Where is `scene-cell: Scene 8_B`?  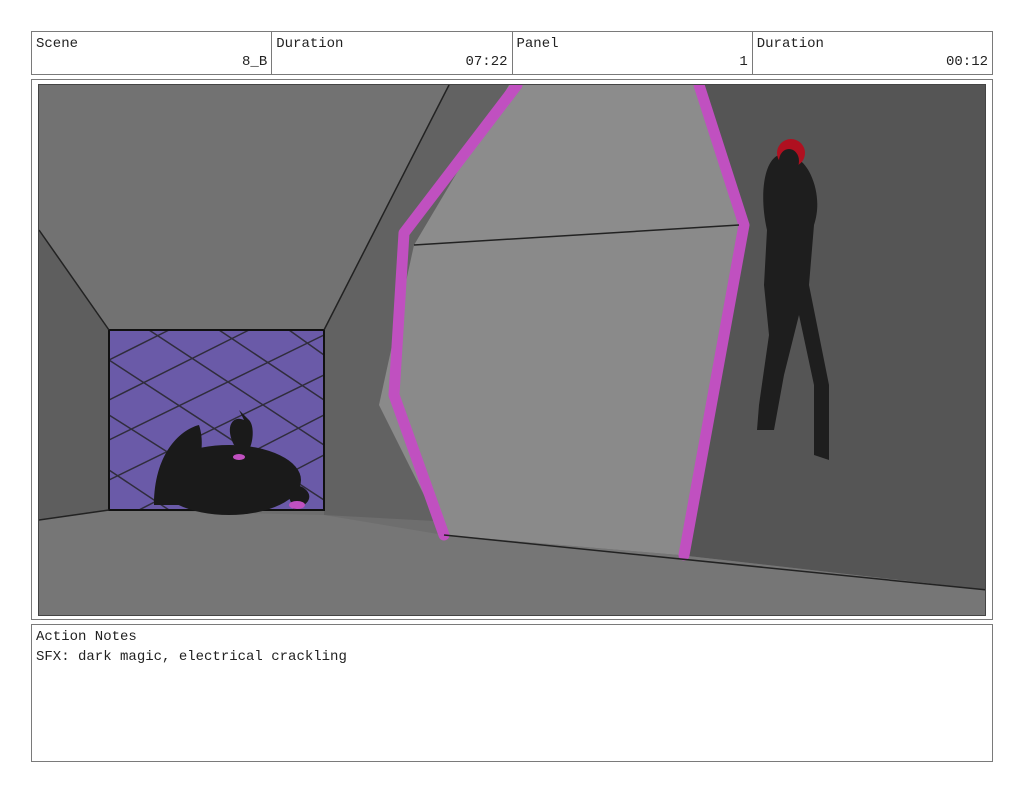 scene-cell: Scene 8_B is located at coordinates (152, 53).